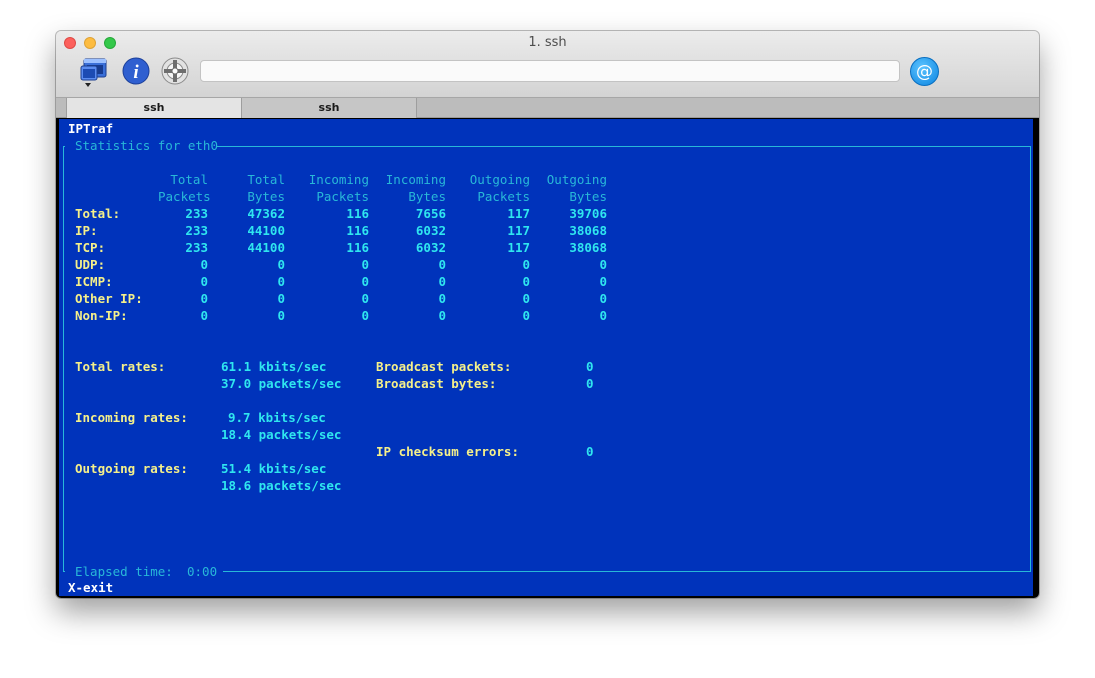 Image resolution: width=1095 pixels, height=678 pixels. Describe the element at coordinates (430, 213) in the screenshot. I see `cell-incoming-bytes: 7656` at that location.